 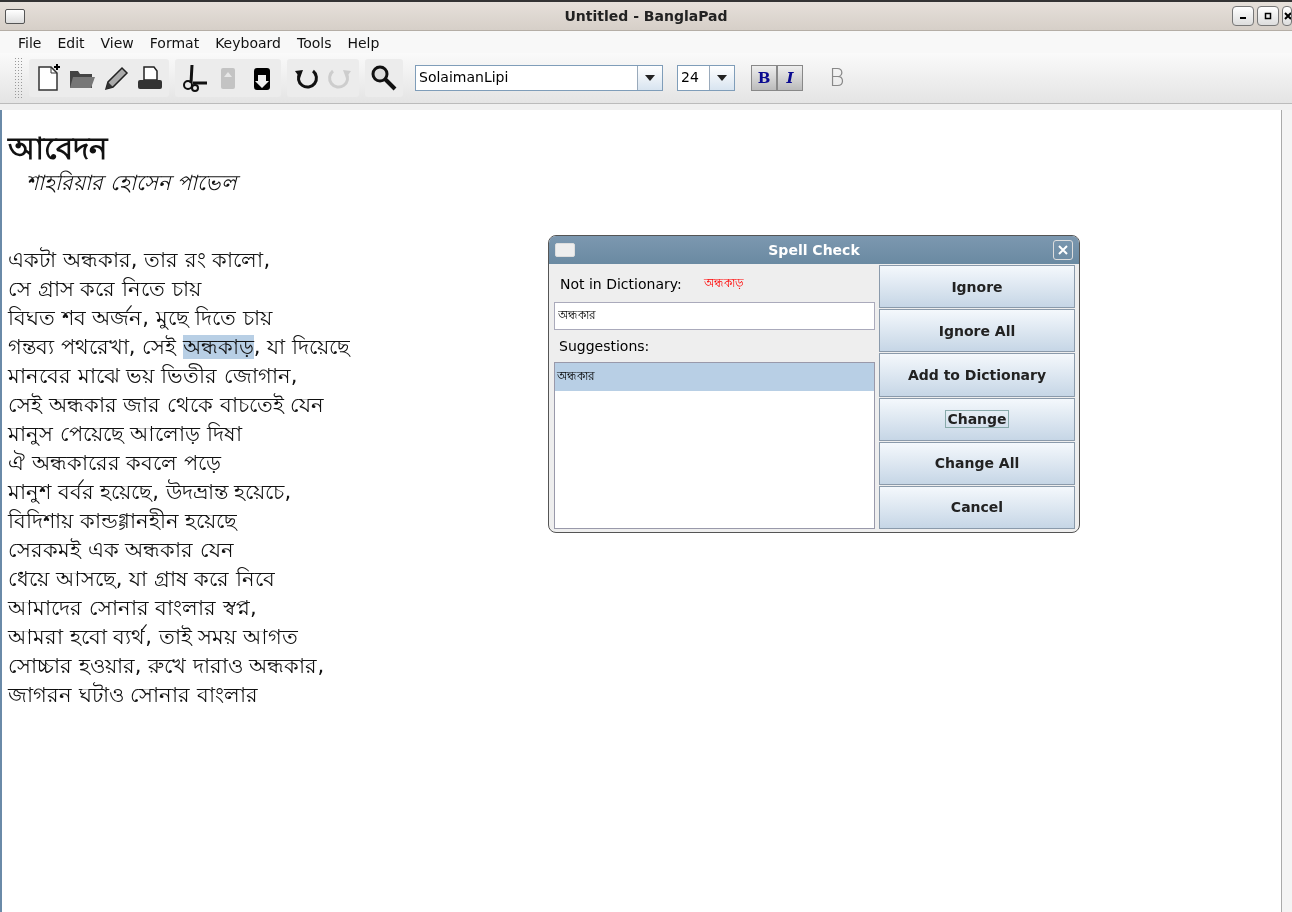 I want to click on menu-item: File, so click(x=30, y=43).